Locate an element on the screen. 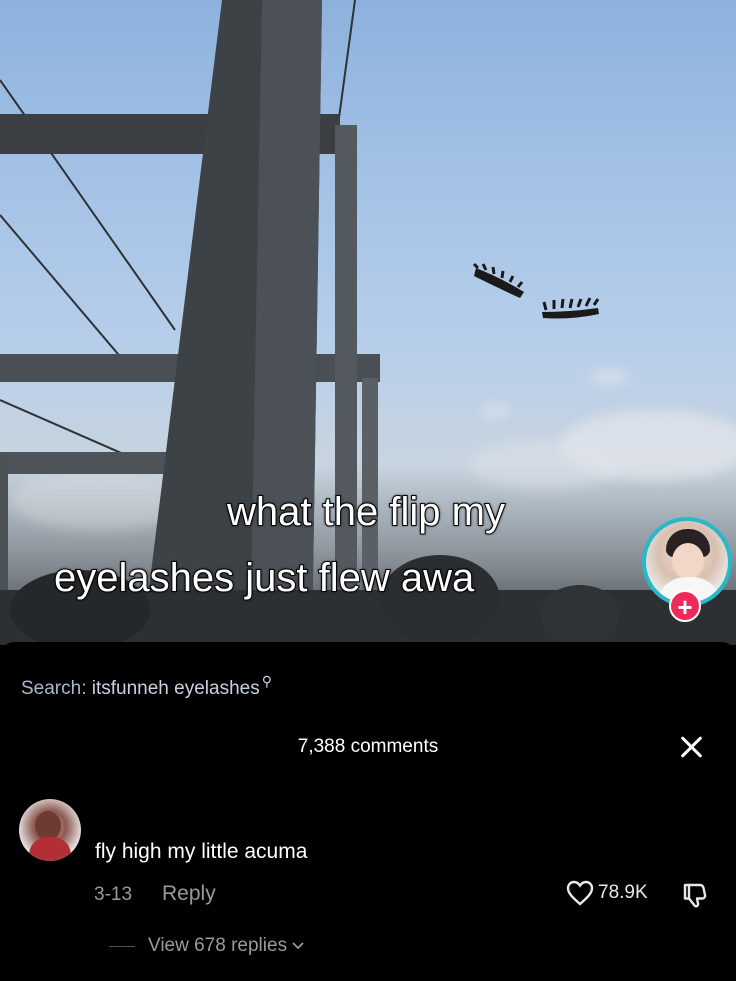 This screenshot has height=981, width=736. heart-icon is located at coordinates (580, 893).